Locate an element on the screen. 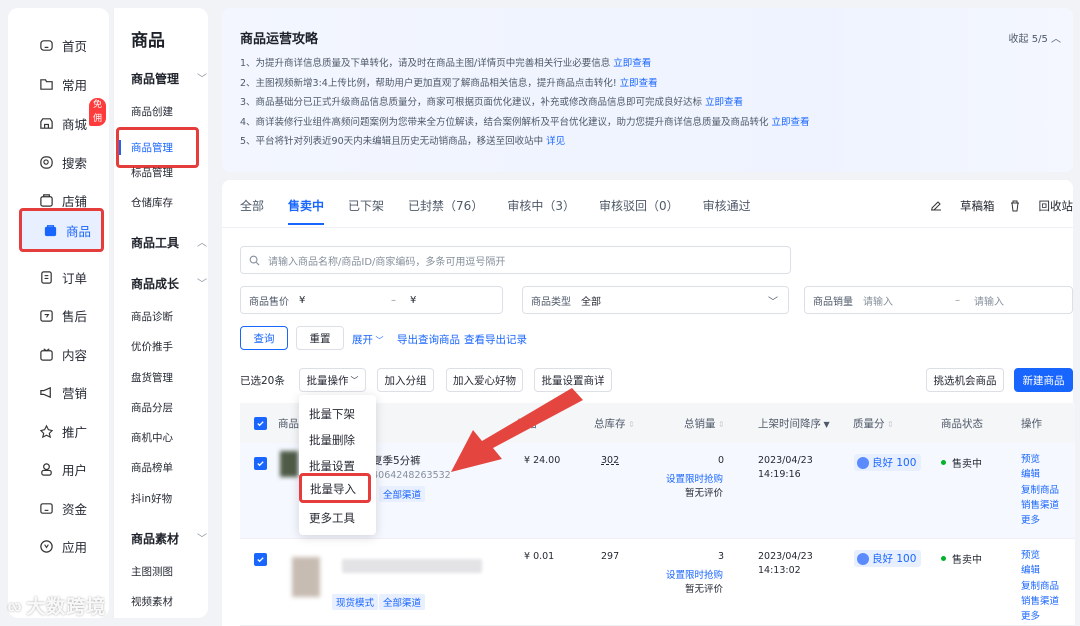  tab-approved: 审核通过 is located at coordinates (727, 210).